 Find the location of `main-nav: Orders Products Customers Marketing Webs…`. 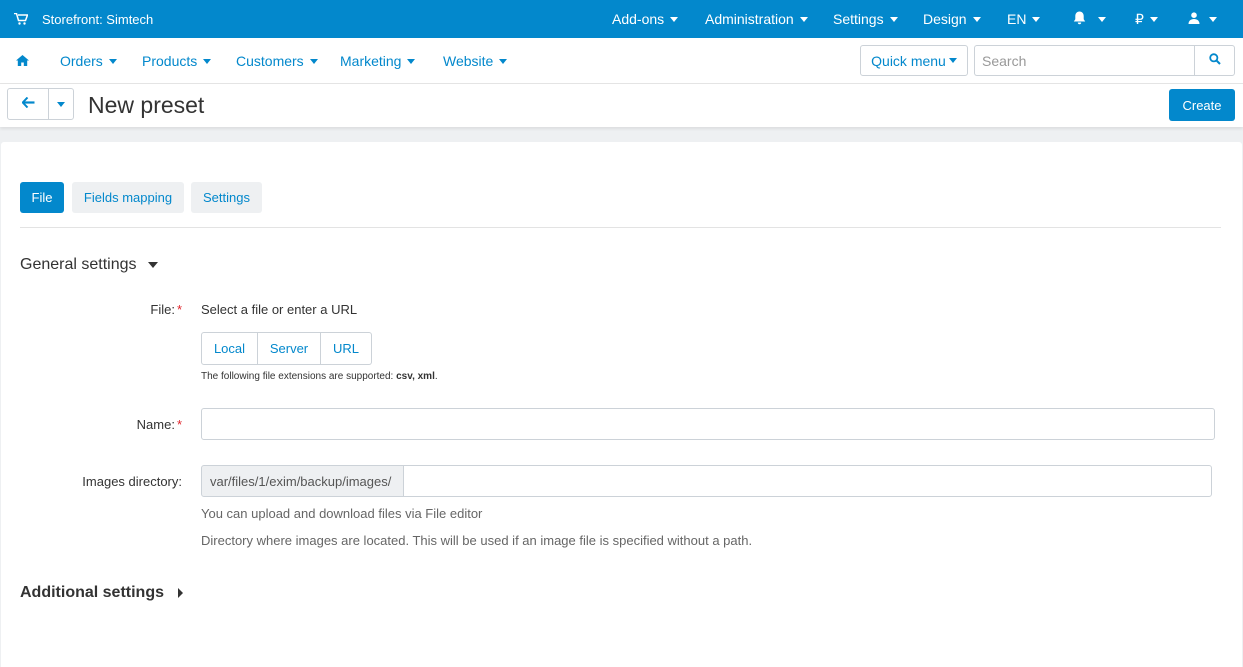

main-nav: Orders Products Customers Marketing Webs… is located at coordinates (621, 61).